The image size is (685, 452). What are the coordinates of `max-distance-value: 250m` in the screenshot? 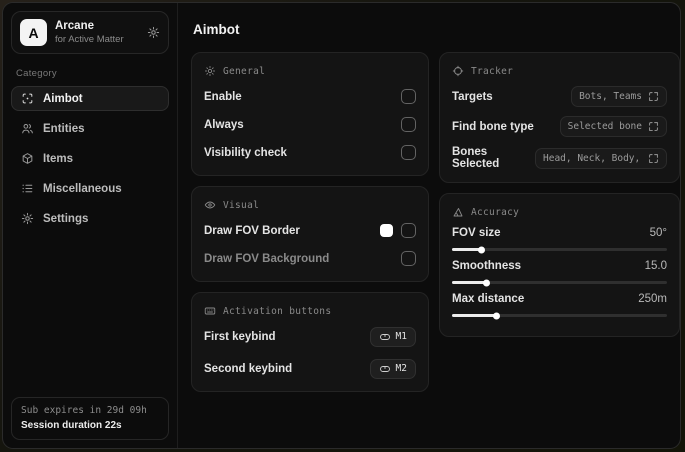 It's located at (652, 299).